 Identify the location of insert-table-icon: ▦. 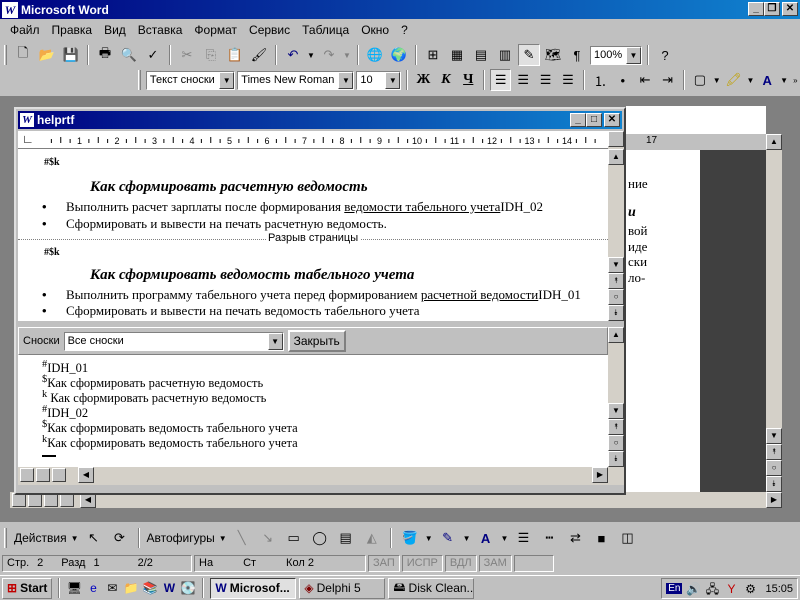
(457, 55).